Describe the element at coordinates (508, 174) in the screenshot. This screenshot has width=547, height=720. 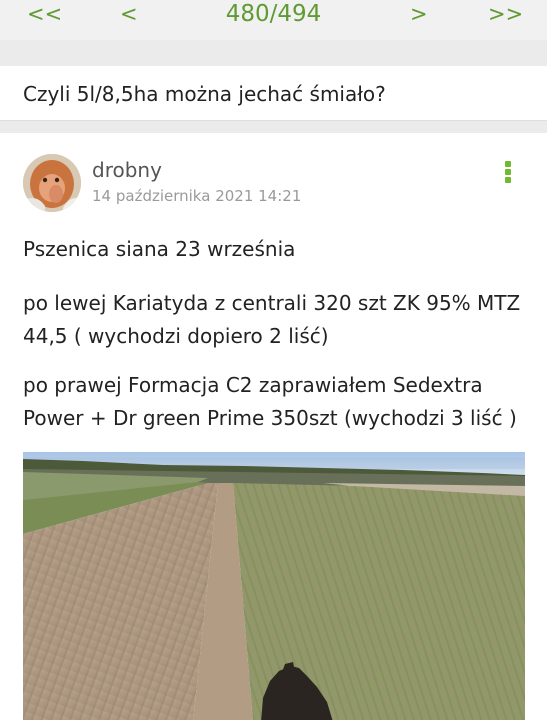
I see `vertical-dots-icon` at that location.